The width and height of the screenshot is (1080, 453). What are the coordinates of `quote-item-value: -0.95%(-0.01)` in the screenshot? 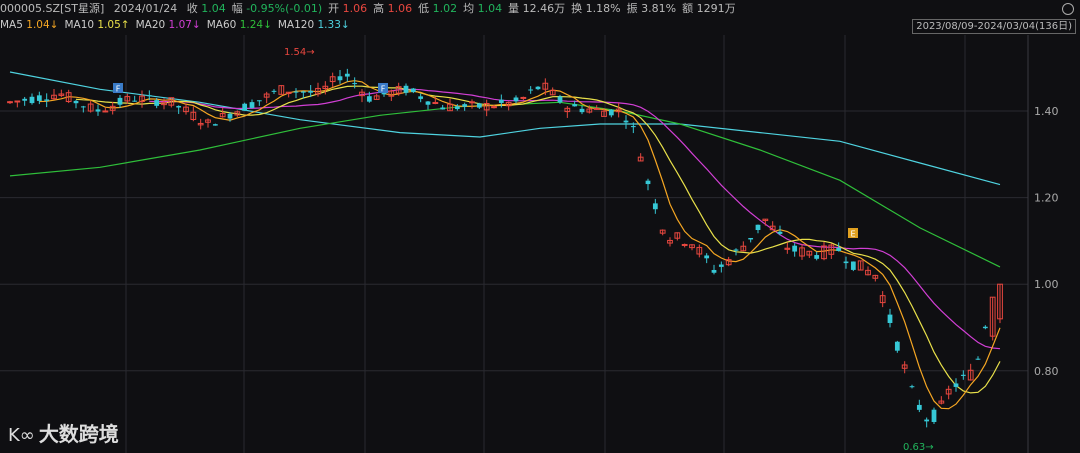 It's located at (284, 8).